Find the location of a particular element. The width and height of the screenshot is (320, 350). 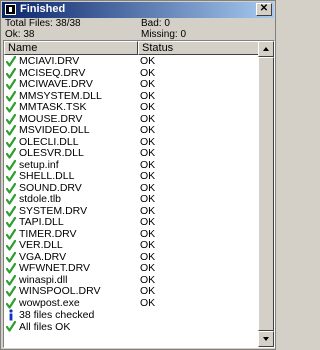

list-header: Name Status is located at coordinates (131, 48).